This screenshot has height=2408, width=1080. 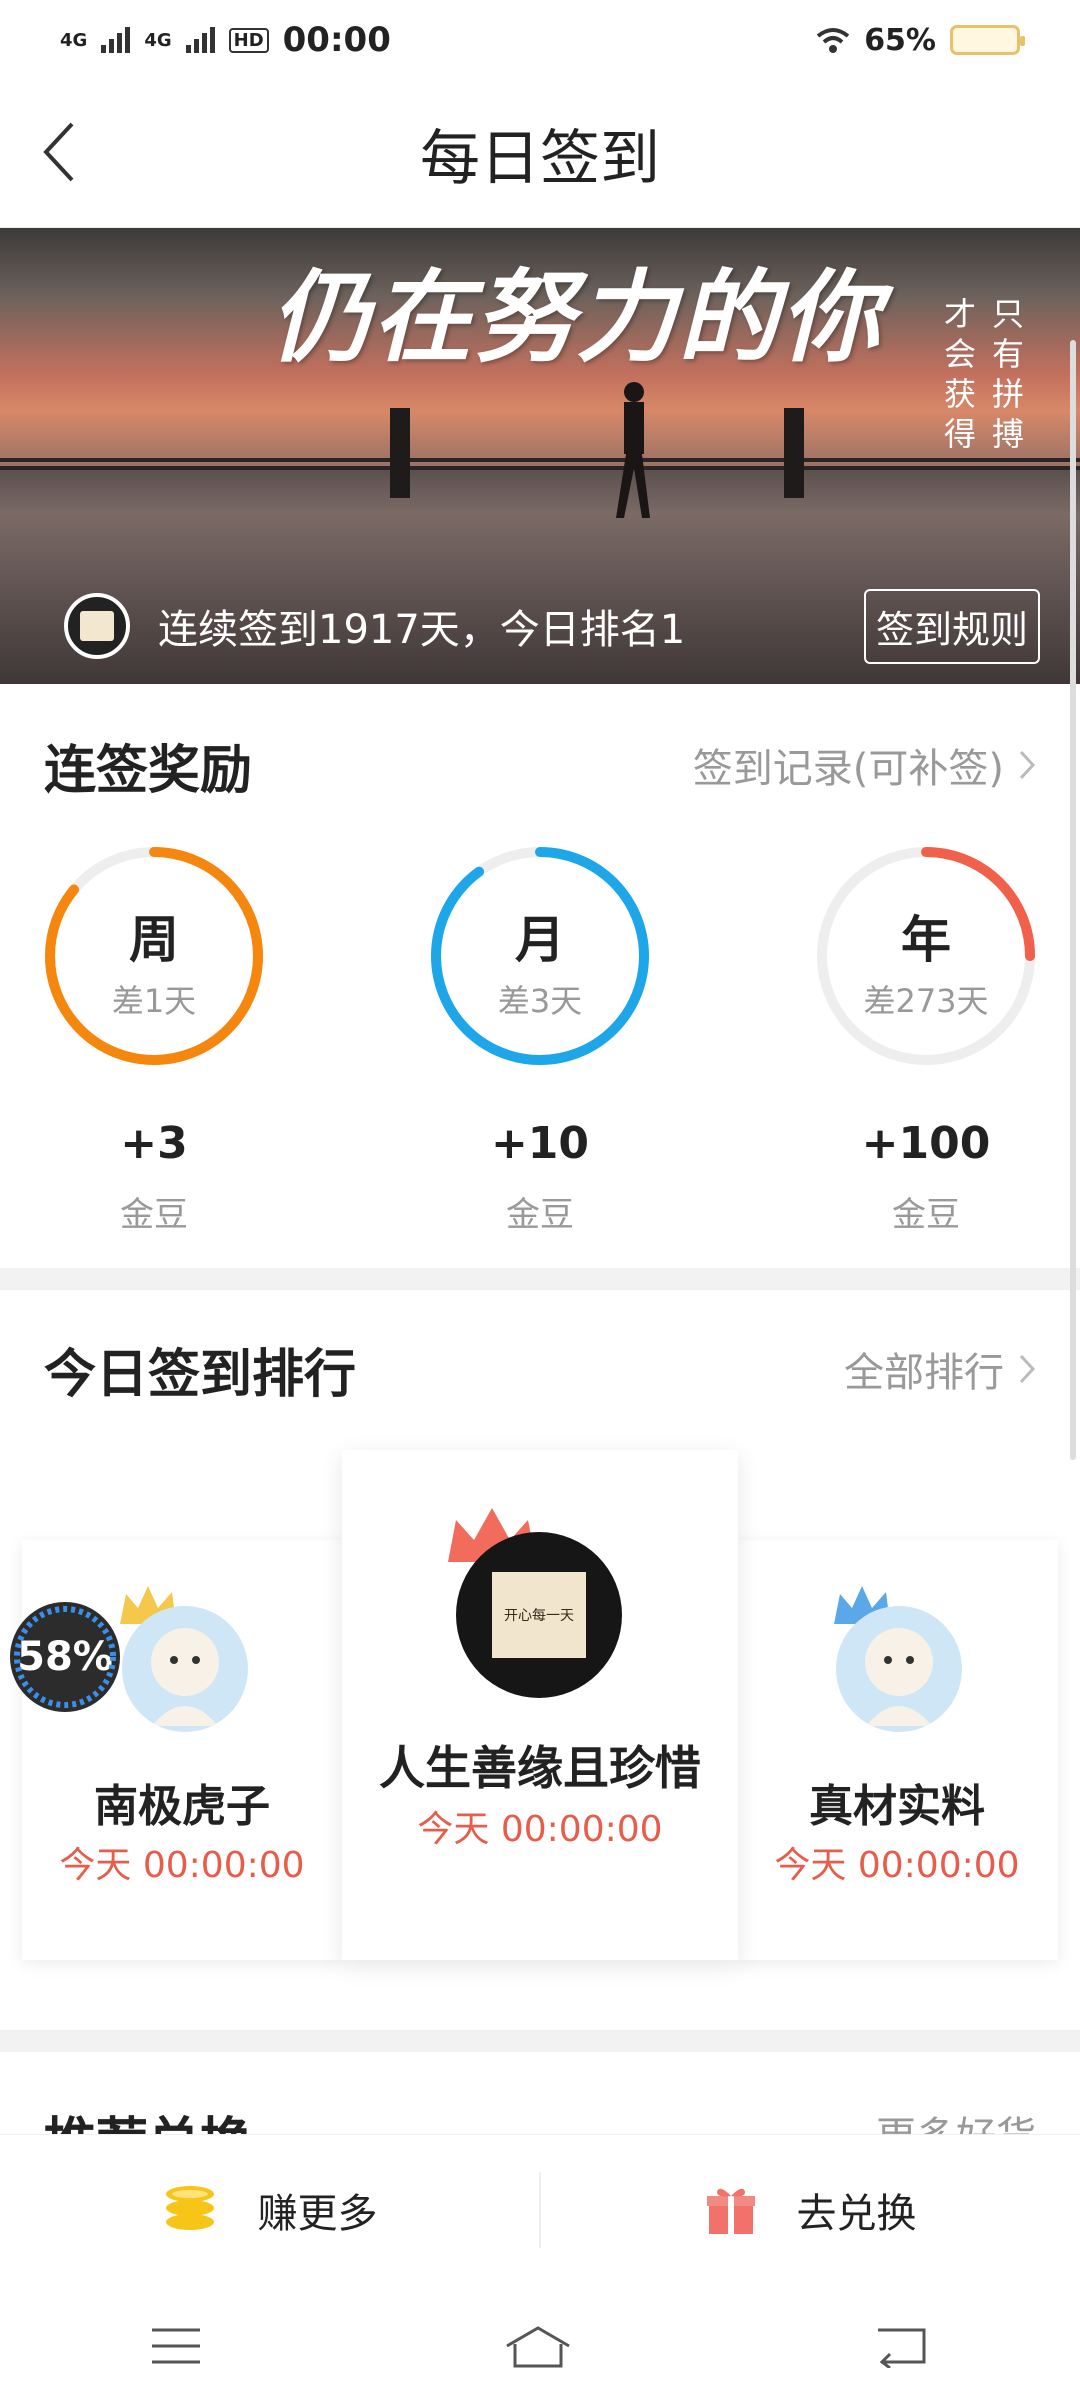 What do you see at coordinates (540, 1369) in the screenshot?
I see `ranking-header: 今日签到排行 全部排行` at bounding box center [540, 1369].